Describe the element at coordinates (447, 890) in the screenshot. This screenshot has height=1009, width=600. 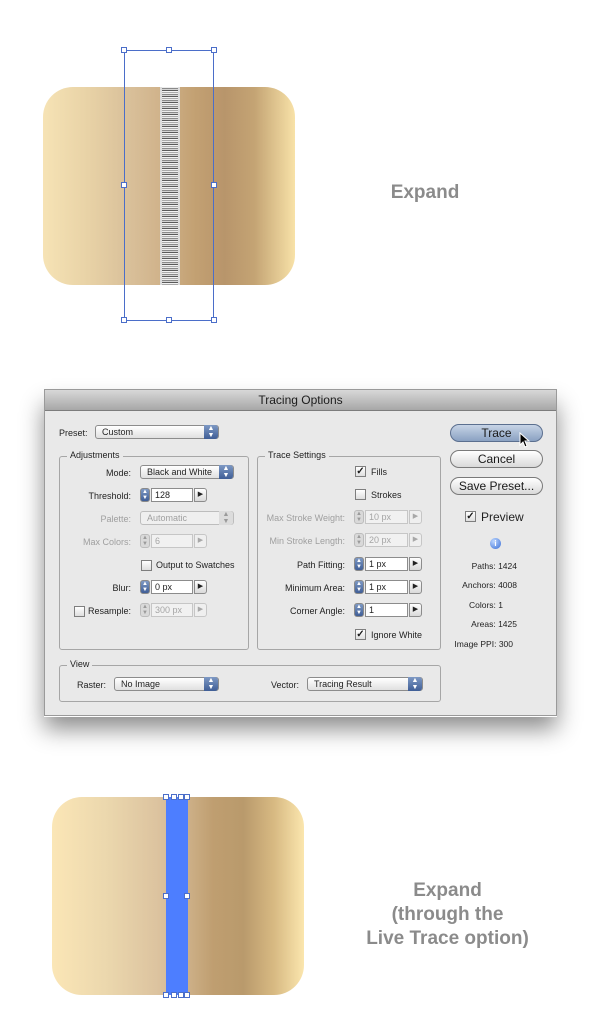
I see `caption-line: Expand` at that location.